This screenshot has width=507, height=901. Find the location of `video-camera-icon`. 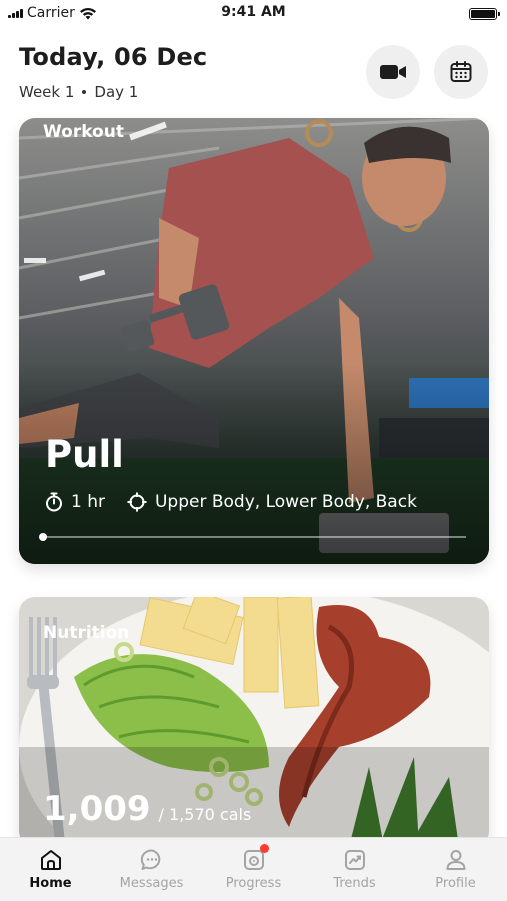

video-camera-icon is located at coordinates (393, 72).